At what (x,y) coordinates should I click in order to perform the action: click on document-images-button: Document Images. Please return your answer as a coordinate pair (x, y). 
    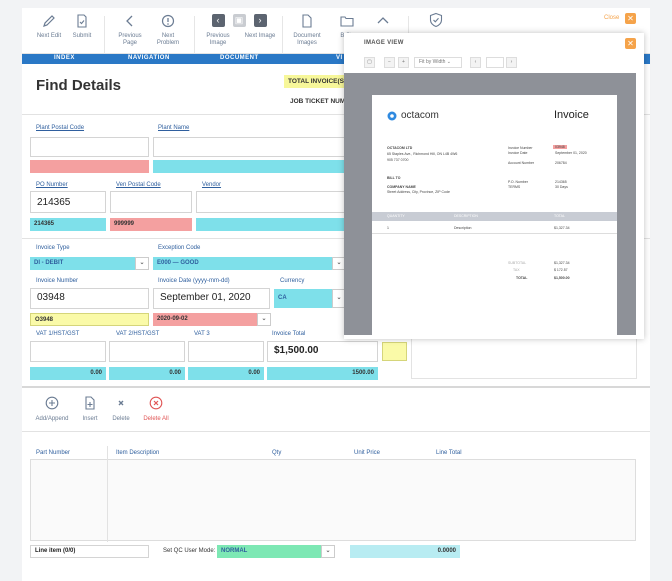
    Looking at the image, I should click on (307, 29).